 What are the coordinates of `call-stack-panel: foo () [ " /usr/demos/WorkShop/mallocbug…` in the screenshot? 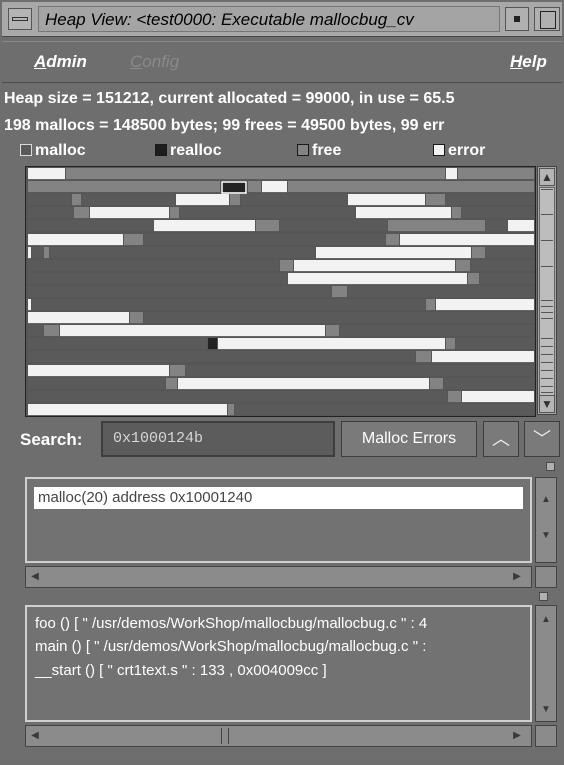 It's located at (278, 663).